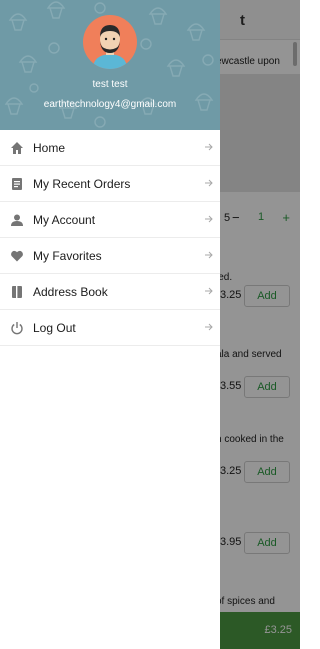 The height and width of the screenshot is (649, 320). What do you see at coordinates (64, 220) in the screenshot?
I see `menu-item-label: My Account` at bounding box center [64, 220].